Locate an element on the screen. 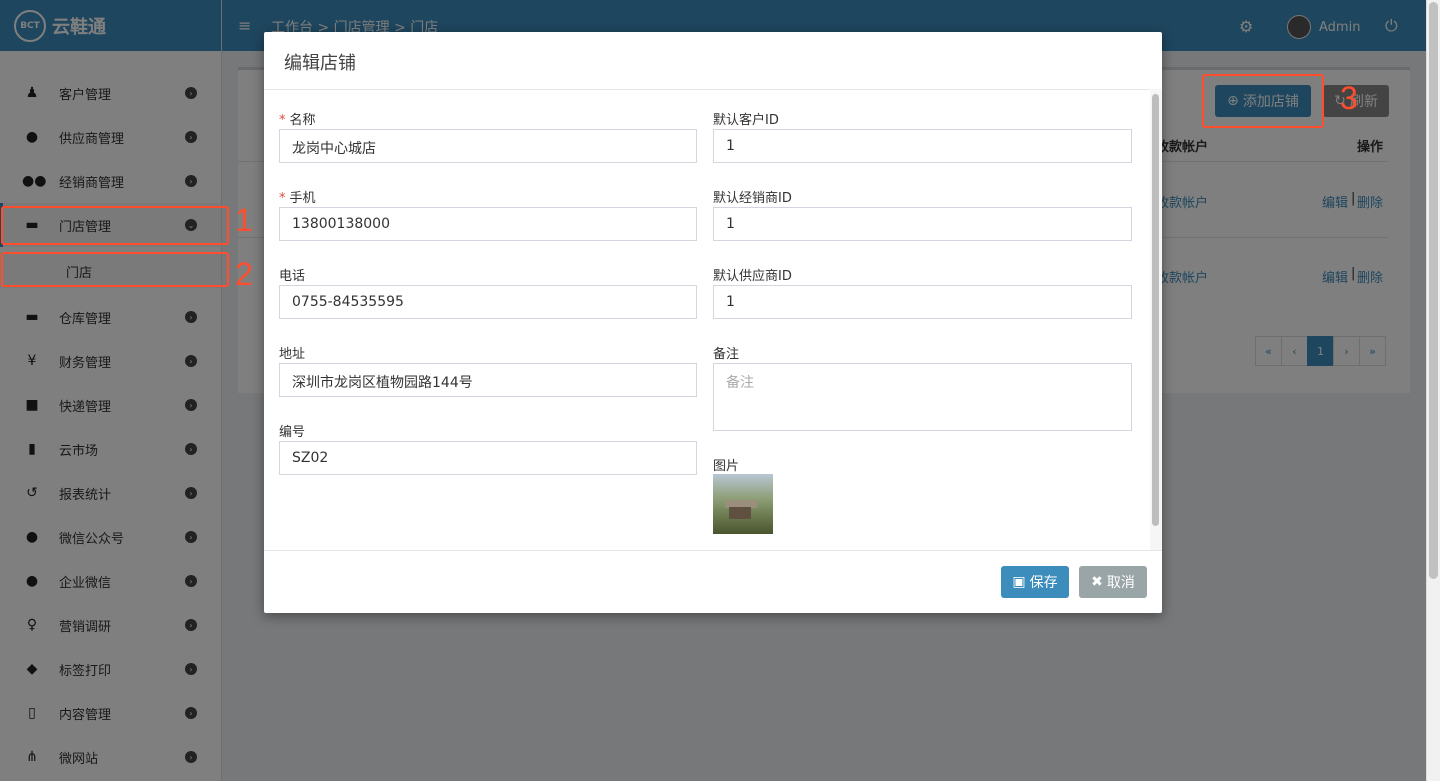 The width and height of the screenshot is (1440, 781). annotation-number-2: 2 is located at coordinates (244, 274).